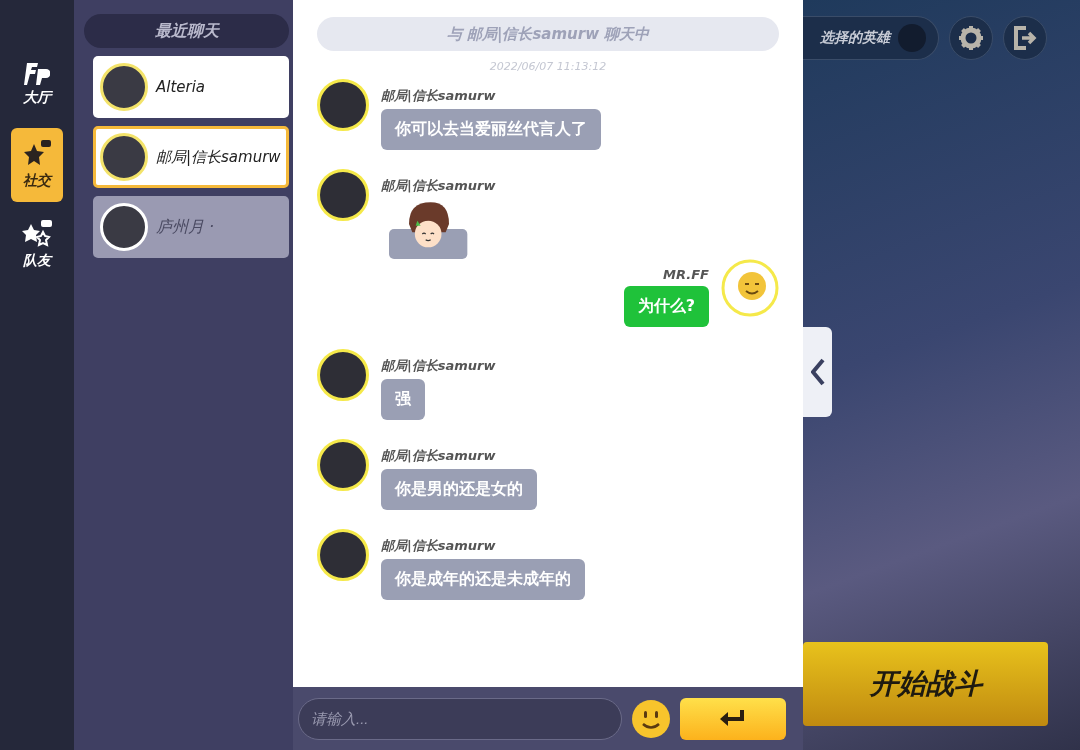 Image resolution: width=1080 pixels, height=750 pixels. I want to click on message-bubble: 你是男的还是女的, so click(459, 489).